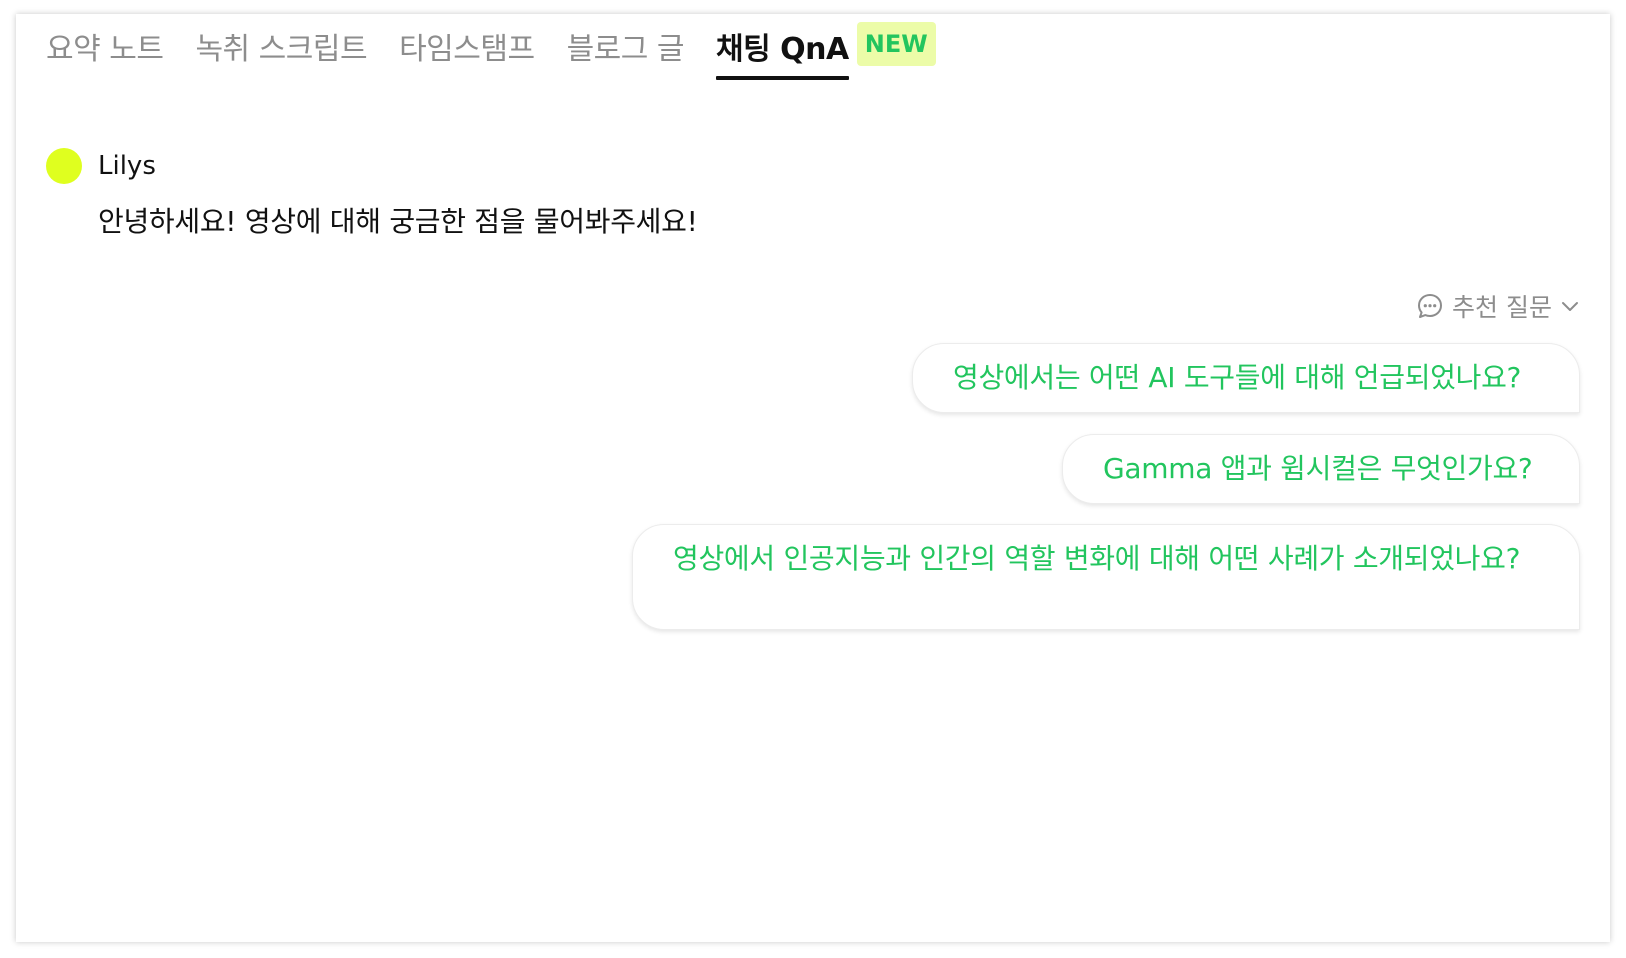 The width and height of the screenshot is (1626, 958). Describe the element at coordinates (281, 42) in the screenshot. I see `tab-transcript: 녹취 스크립트` at that location.